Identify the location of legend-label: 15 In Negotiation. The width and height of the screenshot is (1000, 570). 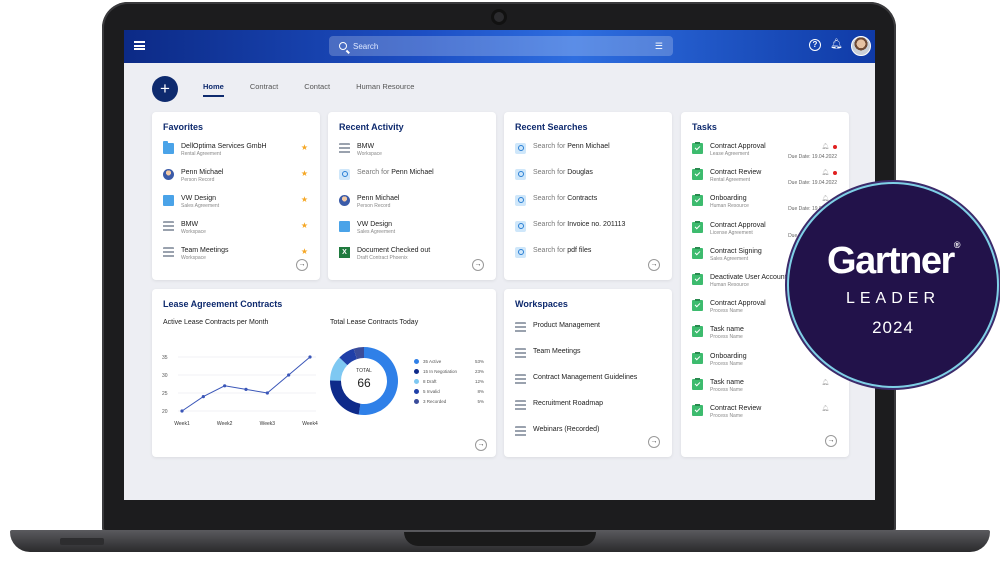
(440, 371).